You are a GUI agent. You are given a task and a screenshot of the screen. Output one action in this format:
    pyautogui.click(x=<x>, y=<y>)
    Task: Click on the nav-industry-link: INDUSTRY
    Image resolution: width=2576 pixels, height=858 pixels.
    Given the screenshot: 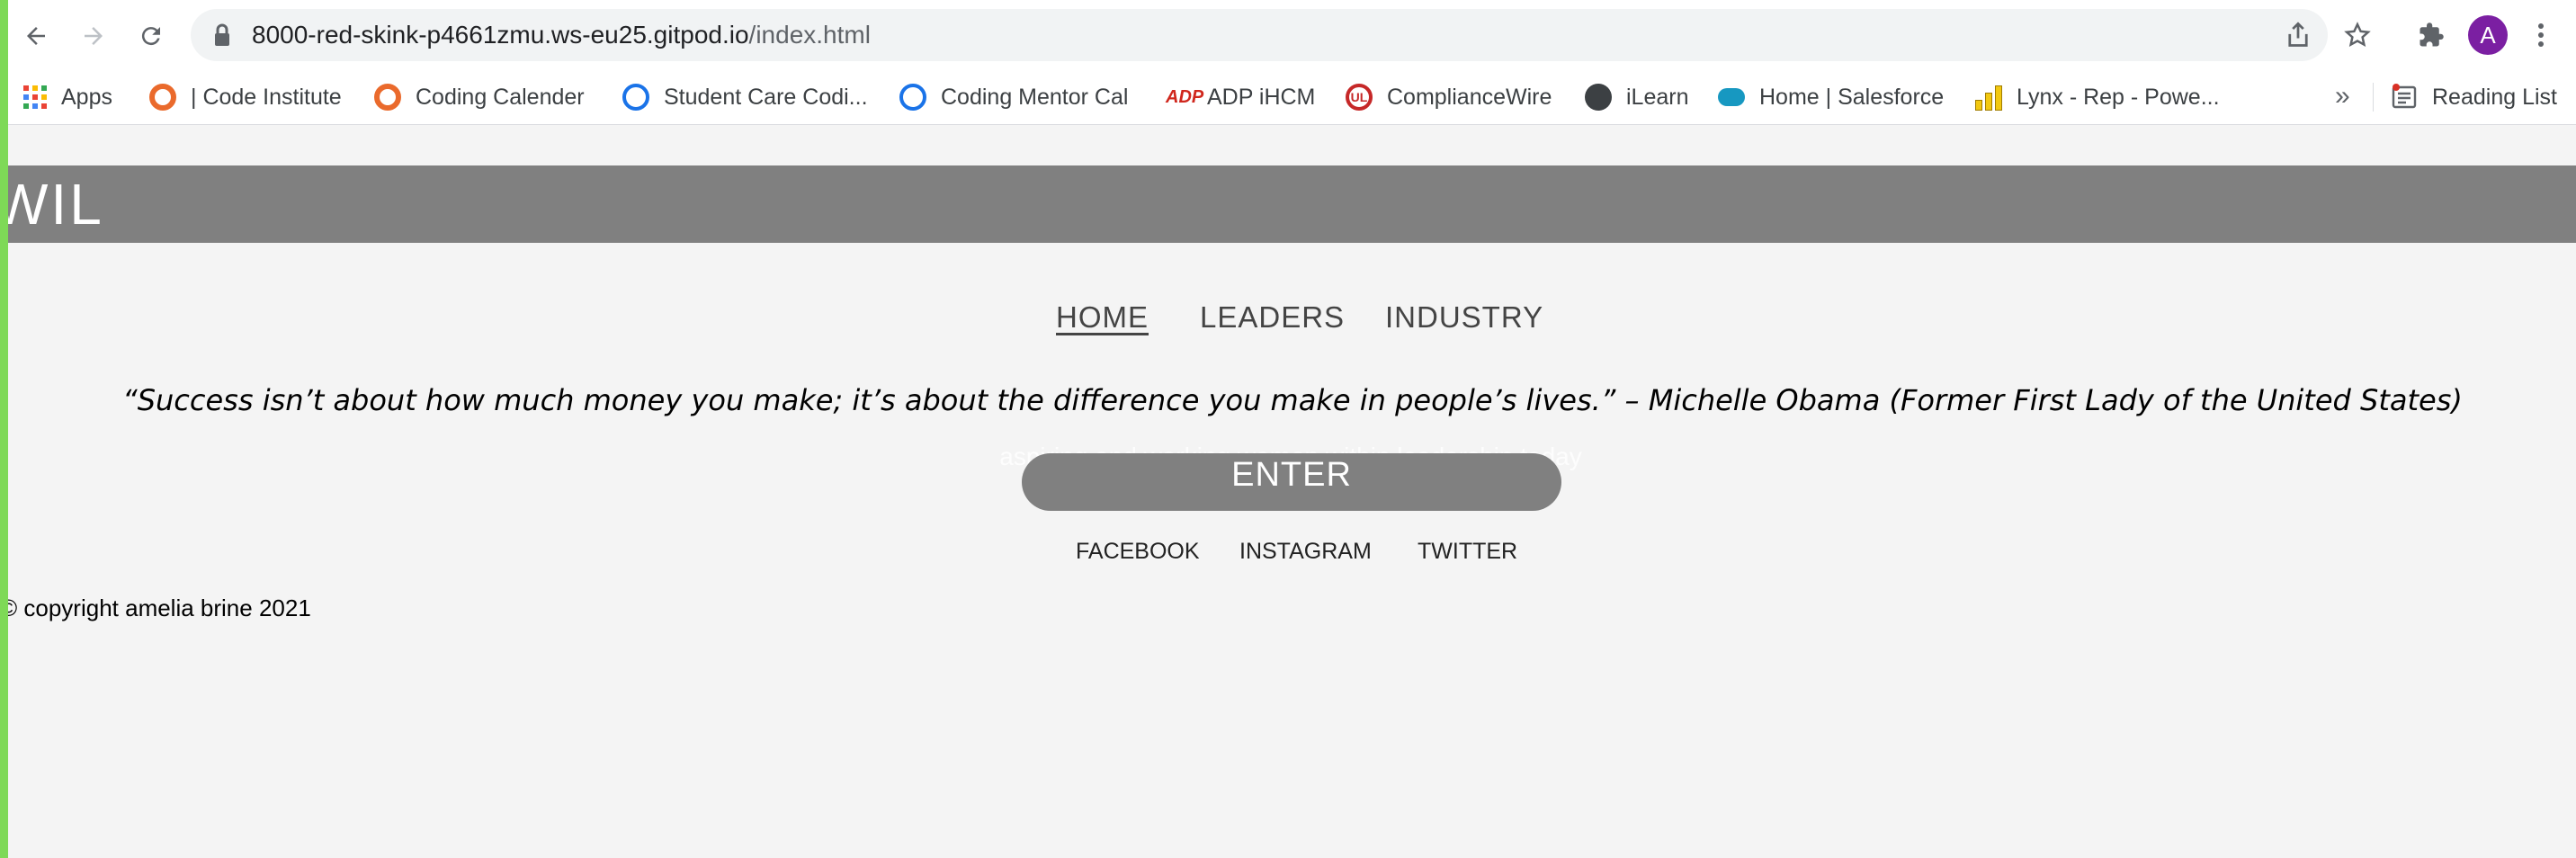 What is the action you would take?
    pyautogui.click(x=1464, y=317)
    